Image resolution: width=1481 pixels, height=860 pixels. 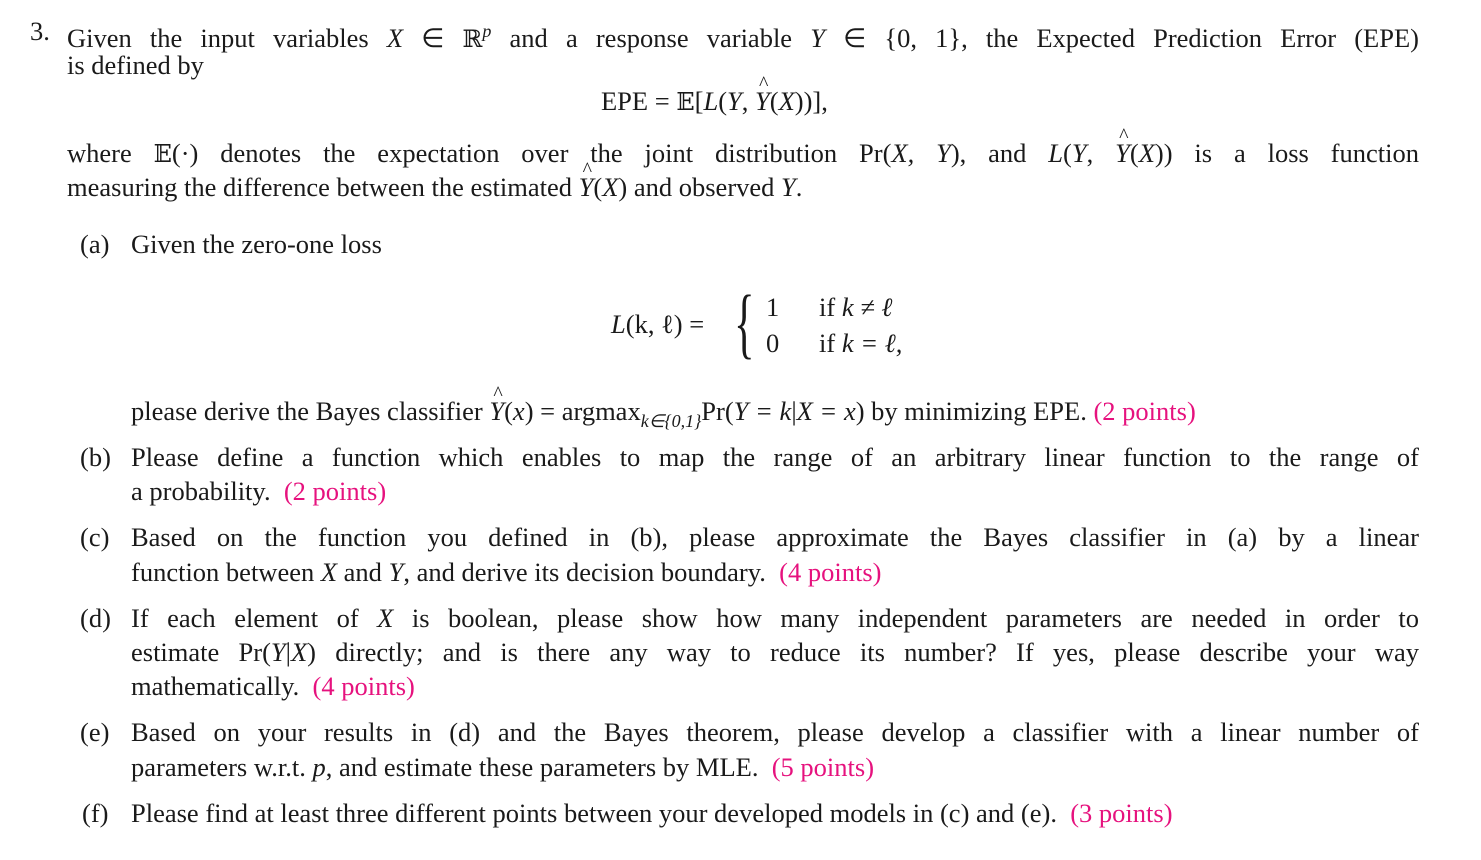 What do you see at coordinates (95, 457) in the screenshot?
I see `part-b-label: (b)` at bounding box center [95, 457].